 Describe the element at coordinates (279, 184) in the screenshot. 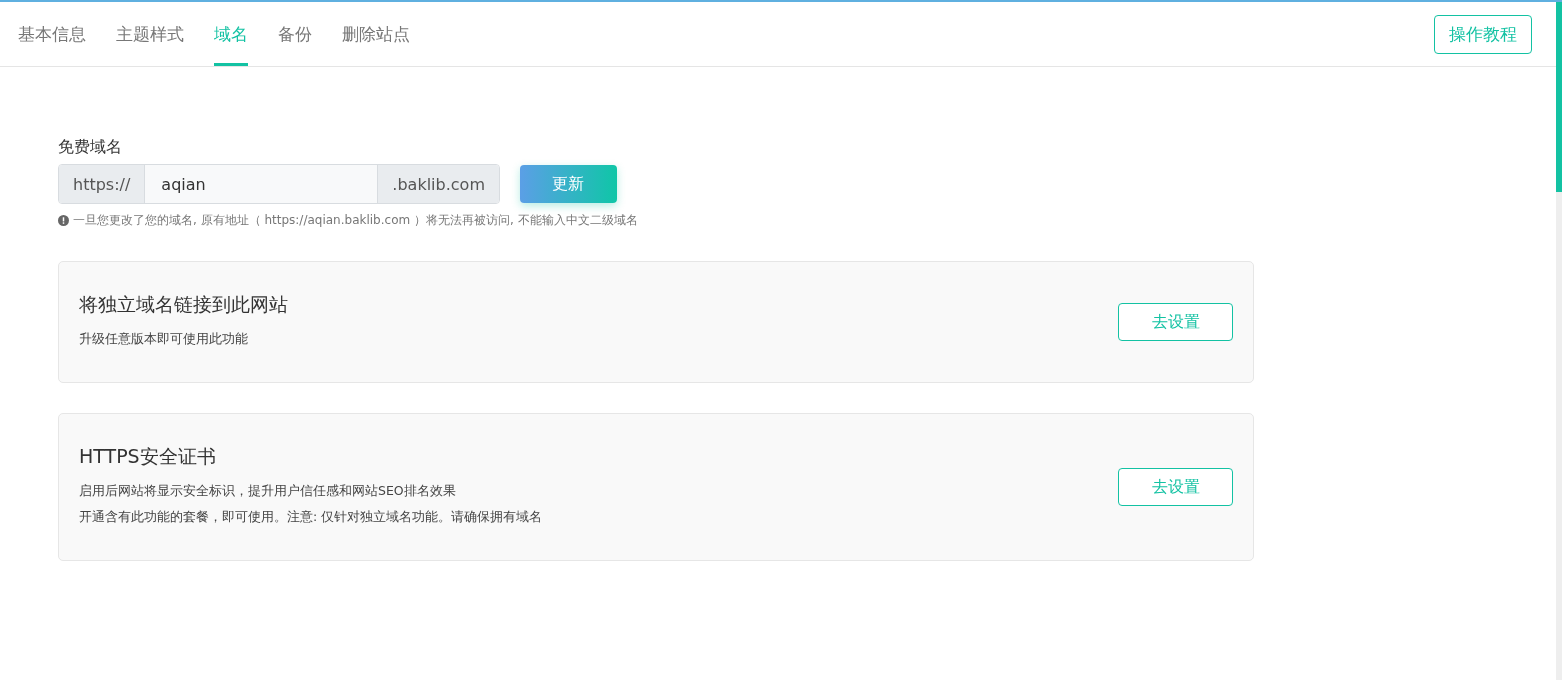

I see `domain-field: https:// aqian .baklib.com` at that location.